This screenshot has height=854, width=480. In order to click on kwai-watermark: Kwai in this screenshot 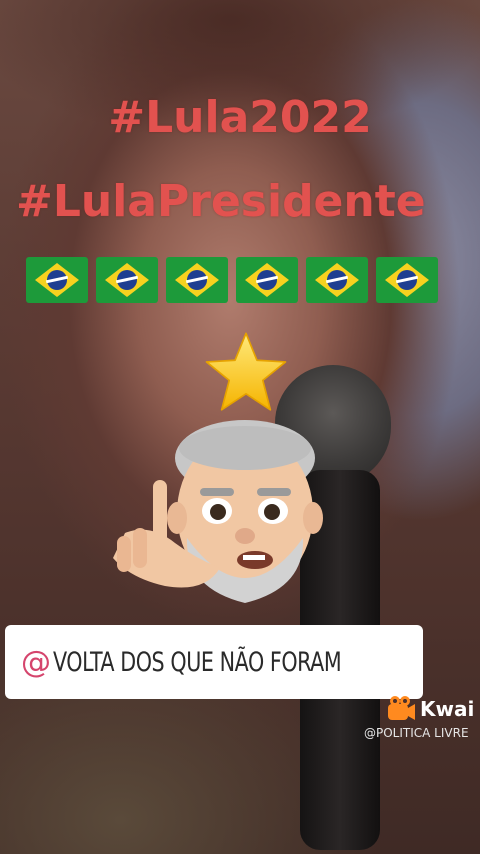, I will do `click(430, 709)`.